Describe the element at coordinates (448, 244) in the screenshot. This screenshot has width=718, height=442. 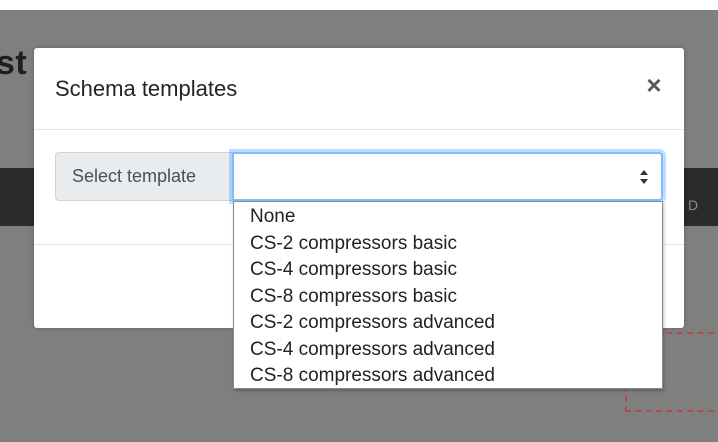
I see `option-cs2-basic: CS-2 compressors basic` at that location.